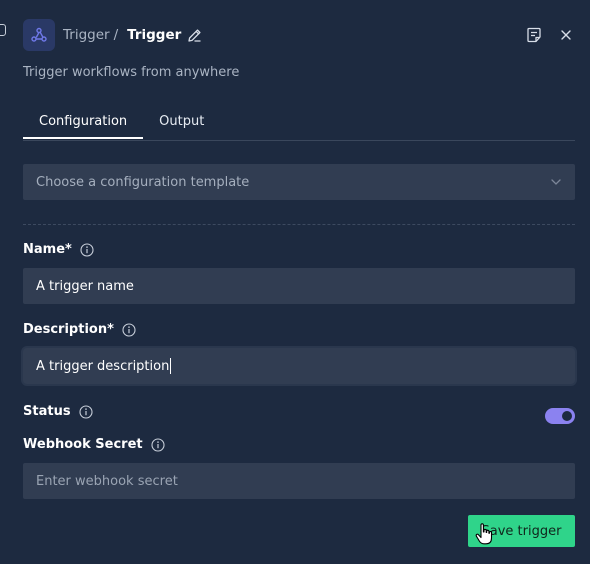  Describe the element at coordinates (299, 125) in the screenshot. I see `tab-bar: Configuration Output` at that location.